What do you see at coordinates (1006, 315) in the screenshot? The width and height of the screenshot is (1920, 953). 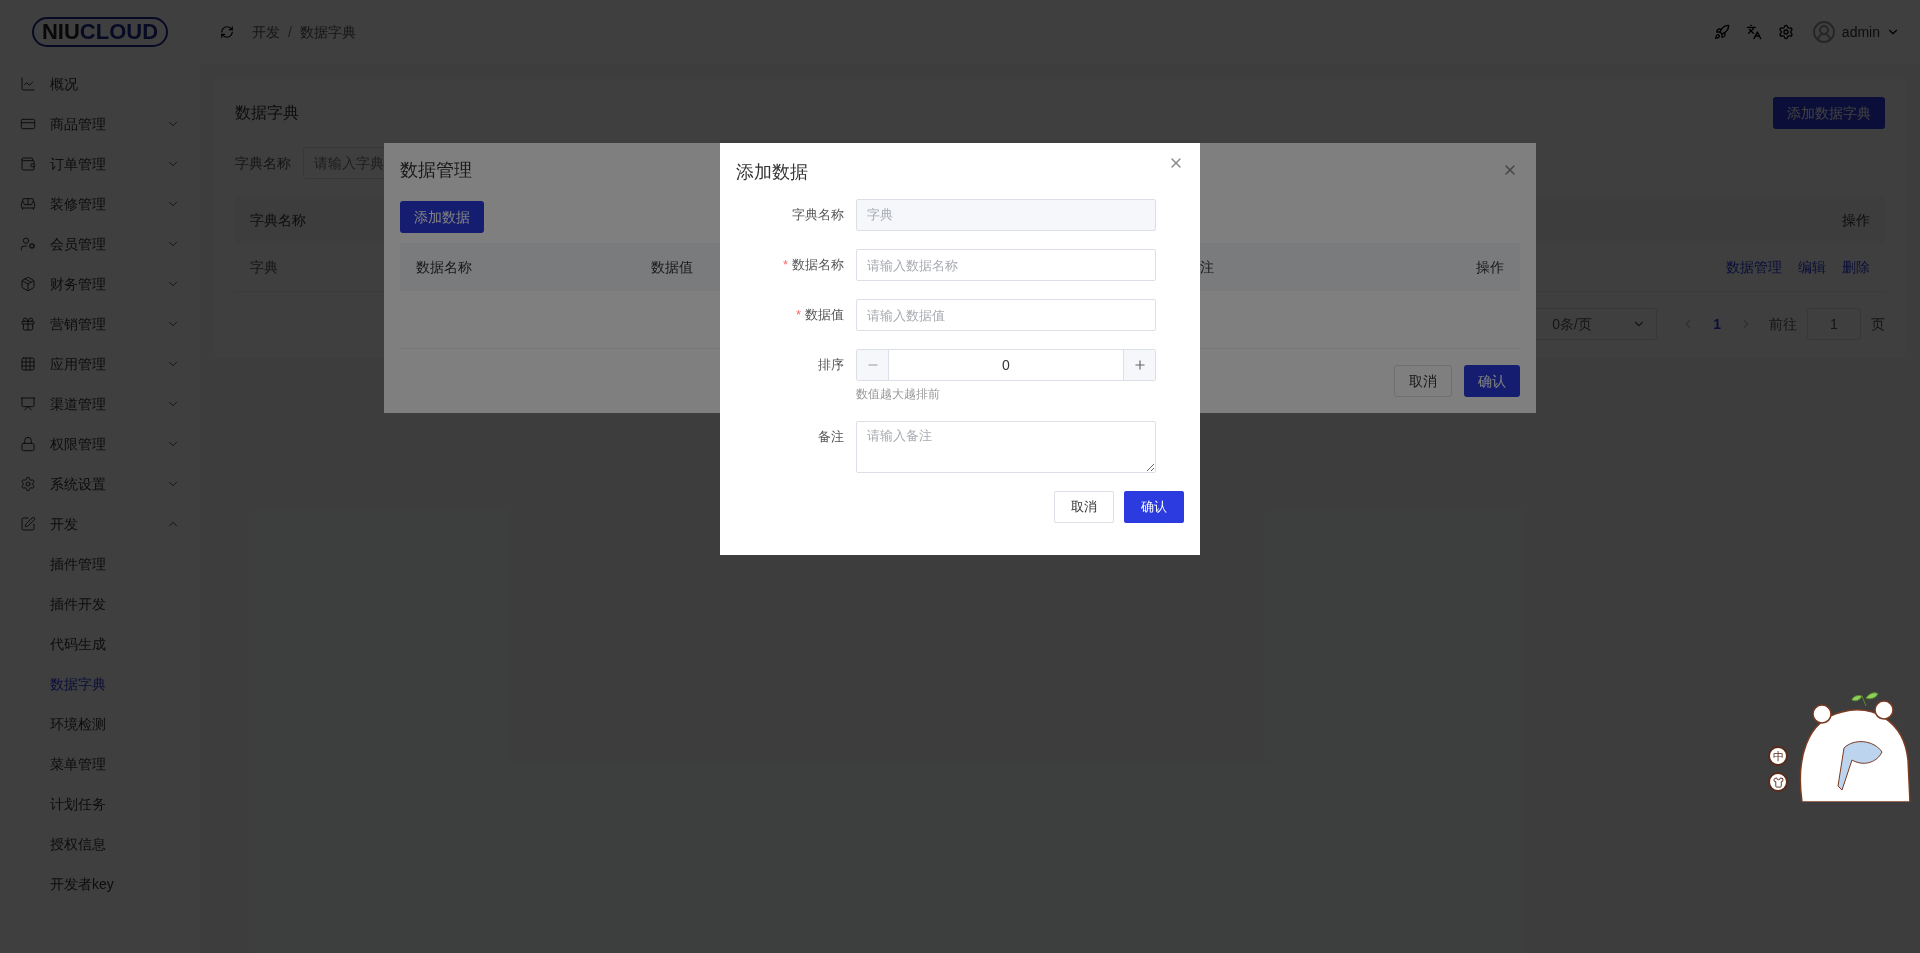 I see `text-field: 请输入数据值` at bounding box center [1006, 315].